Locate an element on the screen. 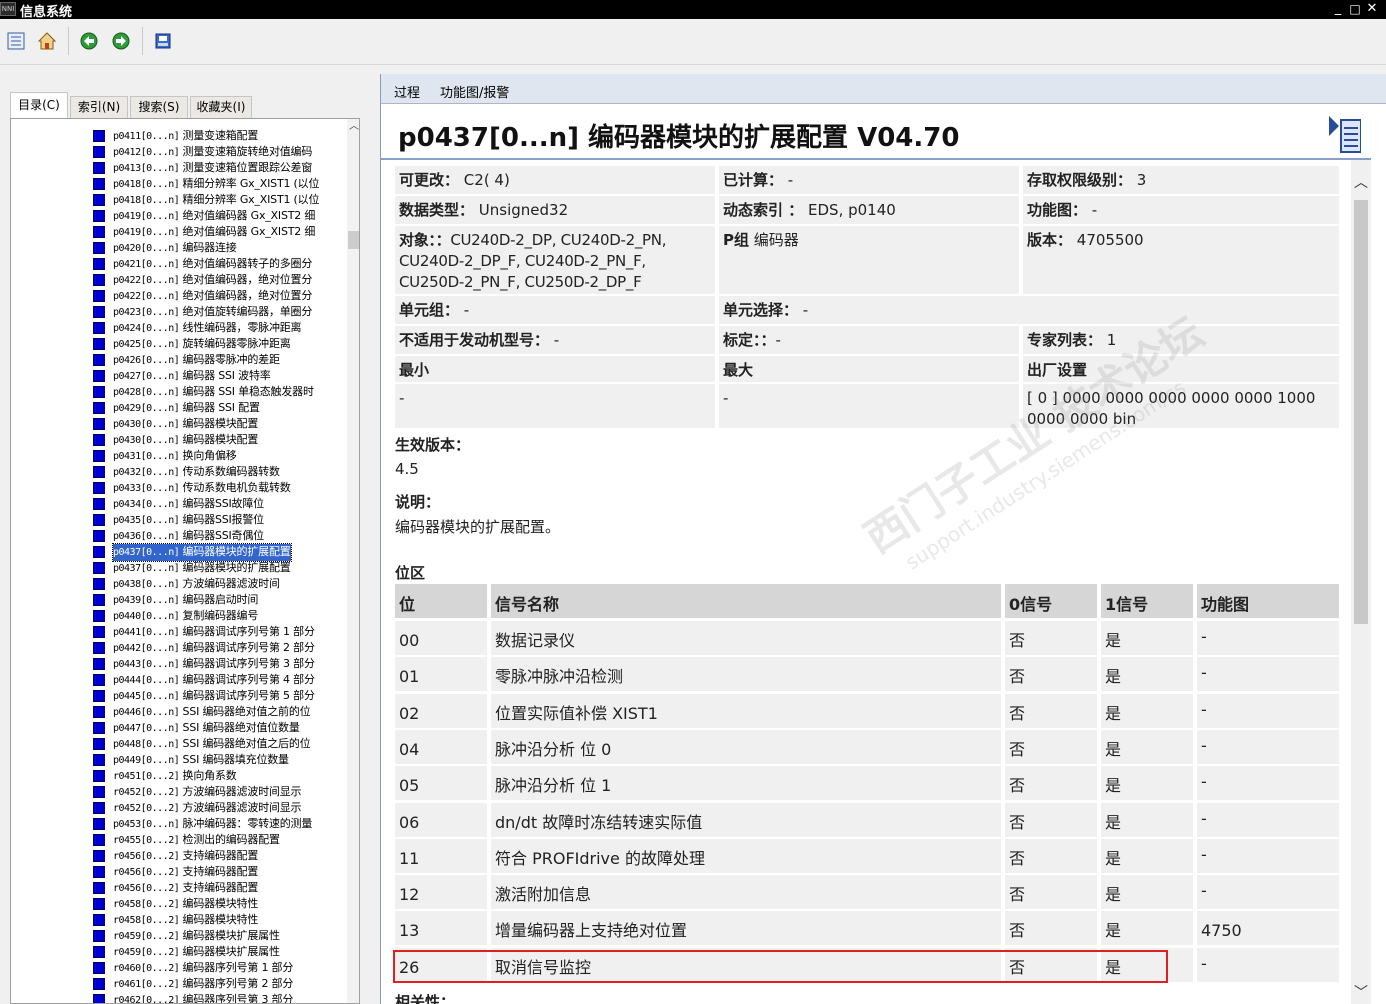  tree-item: r0451[0...2] 换向角系数 is located at coordinates (219, 776).